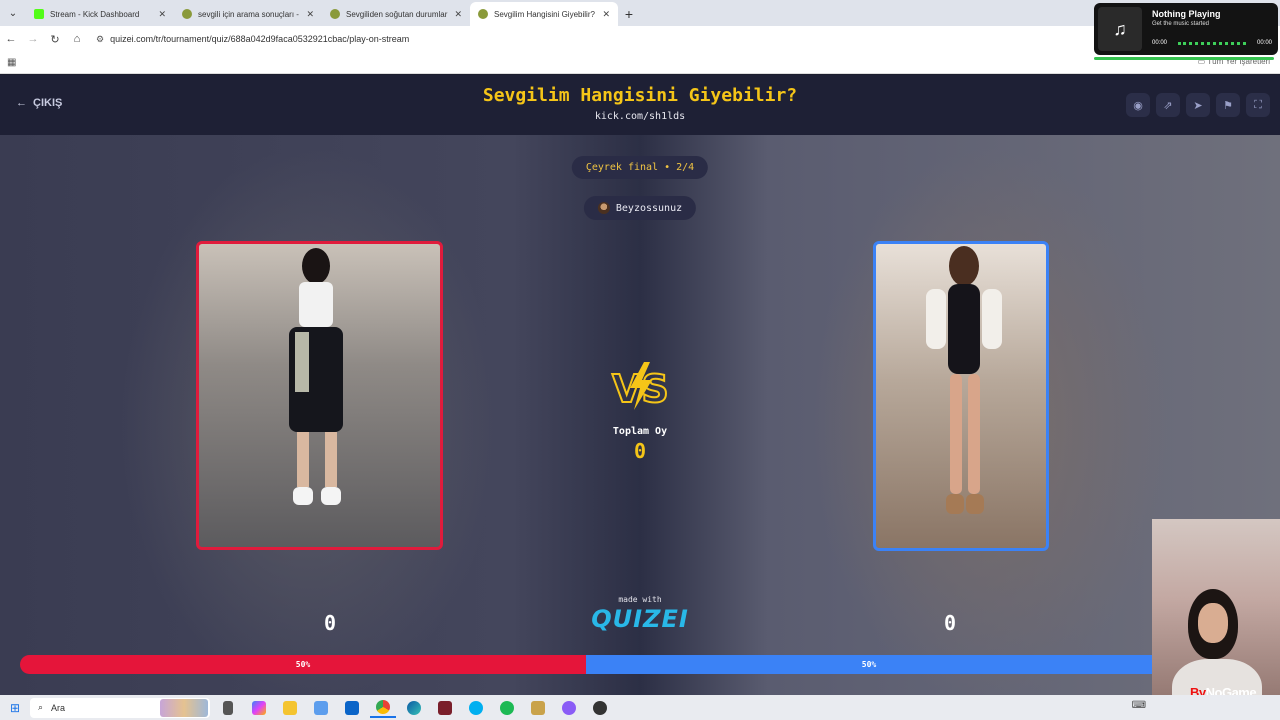 The width and height of the screenshot is (1280, 720). I want to click on user-badge: Beyzossunuz, so click(640, 208).